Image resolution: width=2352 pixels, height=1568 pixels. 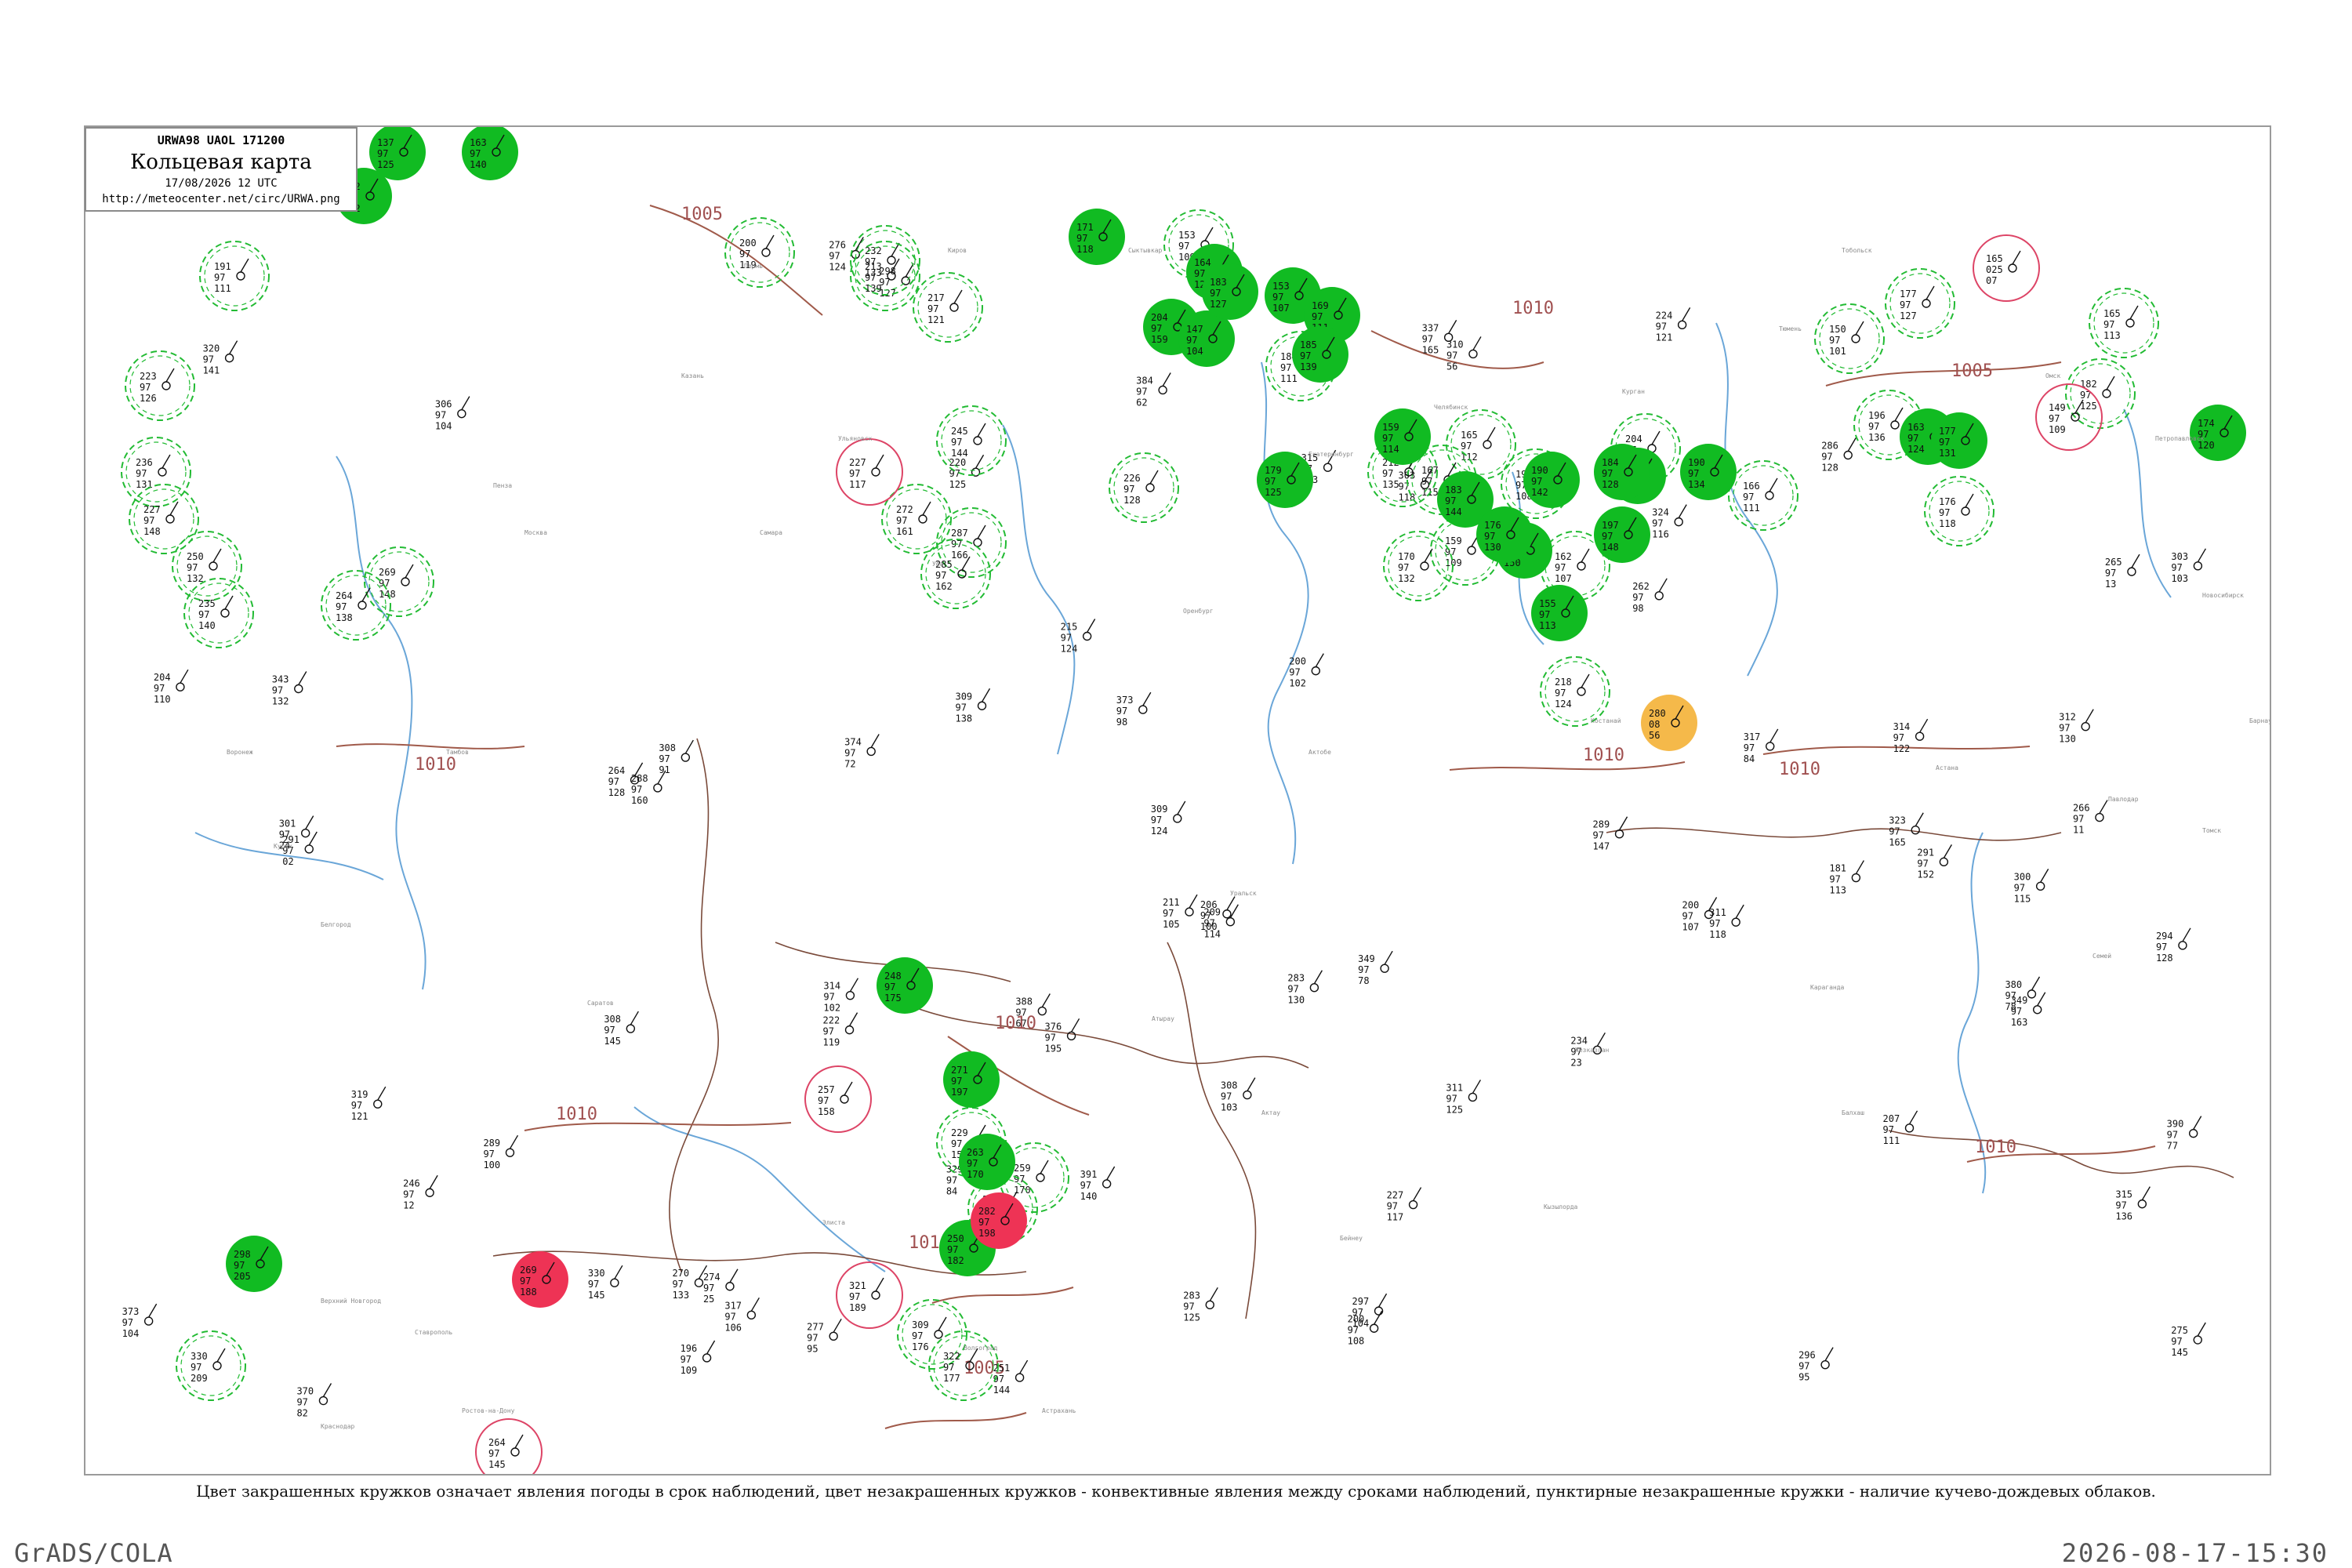 I want to click on station-plot: 32497116, so click(x=1670, y=522).